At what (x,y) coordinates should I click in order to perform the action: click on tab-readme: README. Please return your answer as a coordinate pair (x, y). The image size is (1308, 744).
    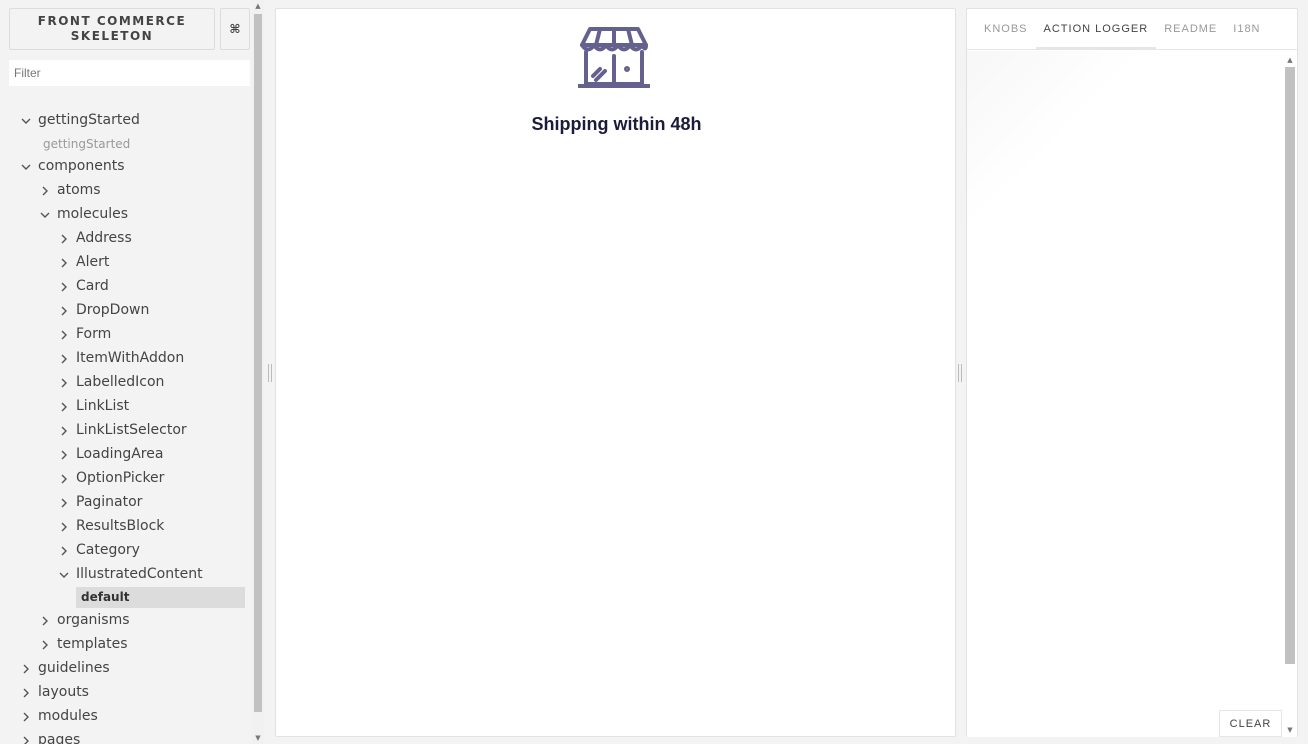
    Looking at the image, I should click on (1190, 29).